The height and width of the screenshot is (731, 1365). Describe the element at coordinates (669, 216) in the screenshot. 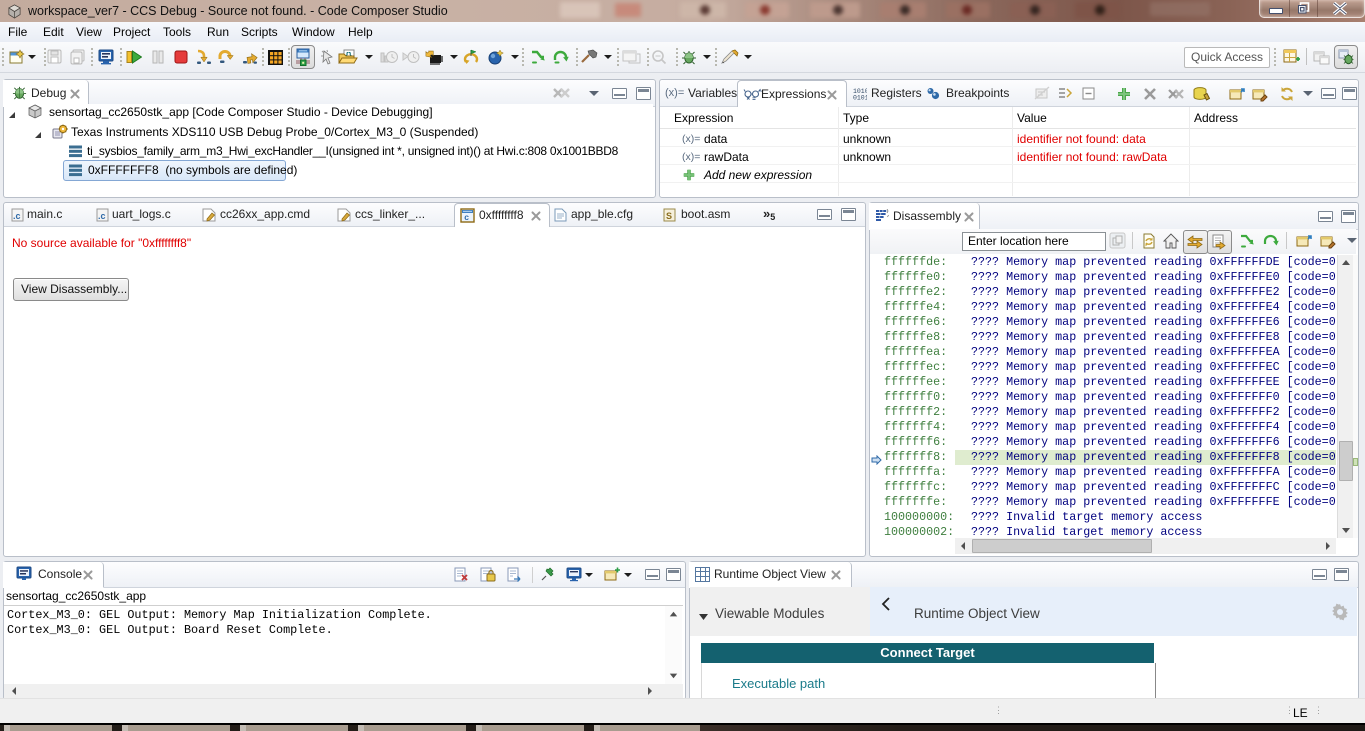

I see `svg-text: S` at that location.